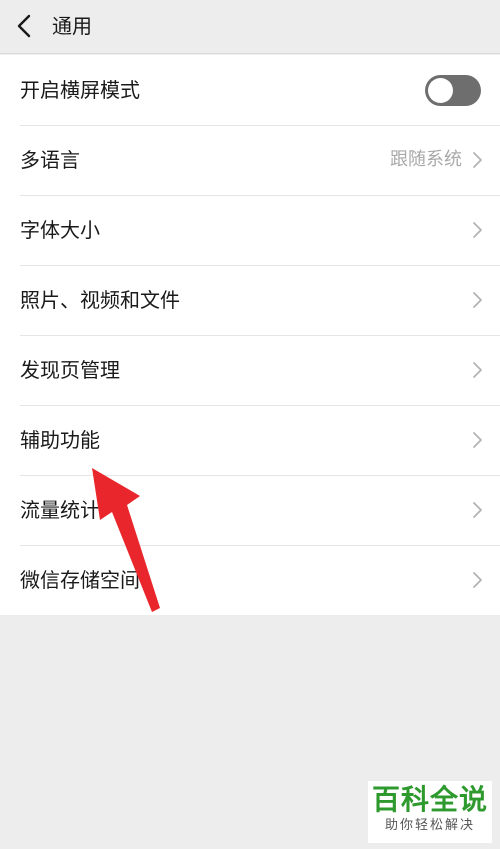  Describe the element at coordinates (440, 90) in the screenshot. I see `toggle-knob` at that location.